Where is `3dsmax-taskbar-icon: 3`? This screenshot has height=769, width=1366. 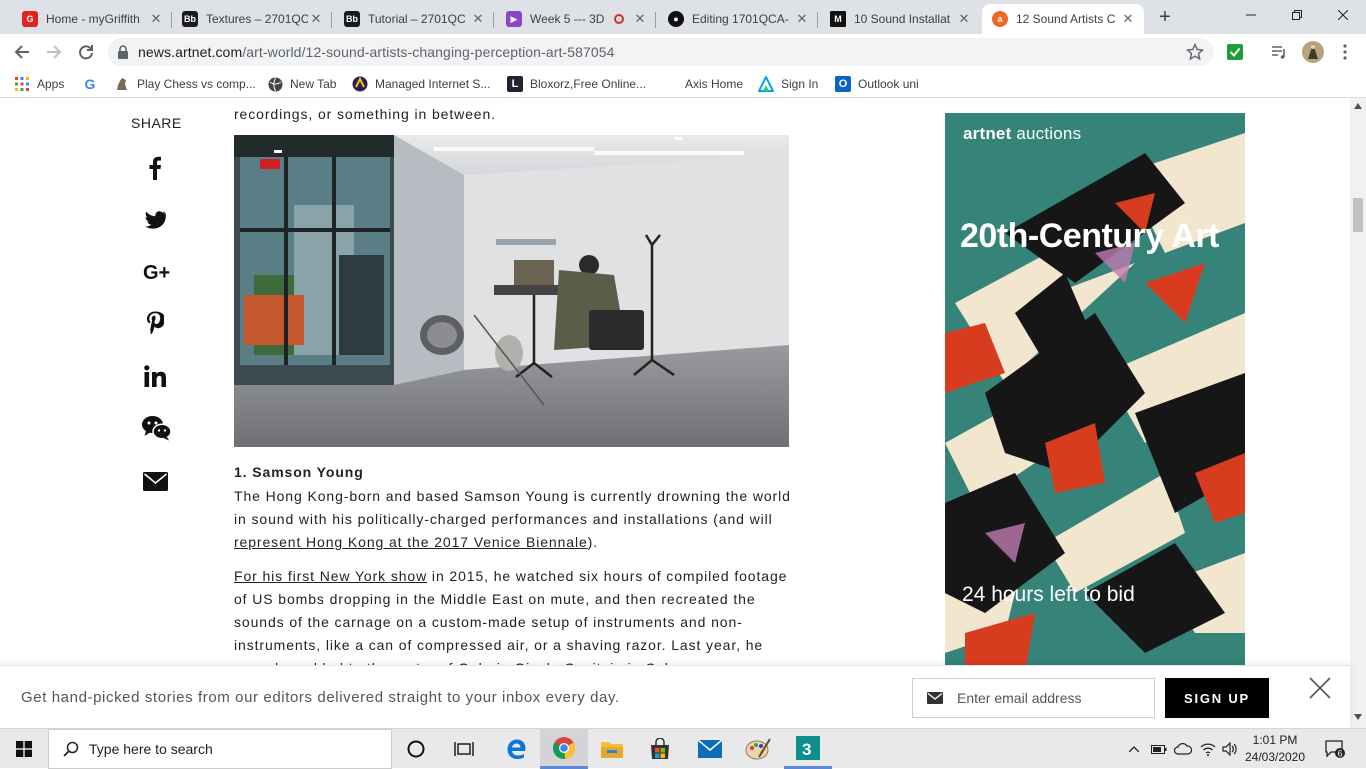 3dsmax-taskbar-icon: 3 is located at coordinates (808, 749).